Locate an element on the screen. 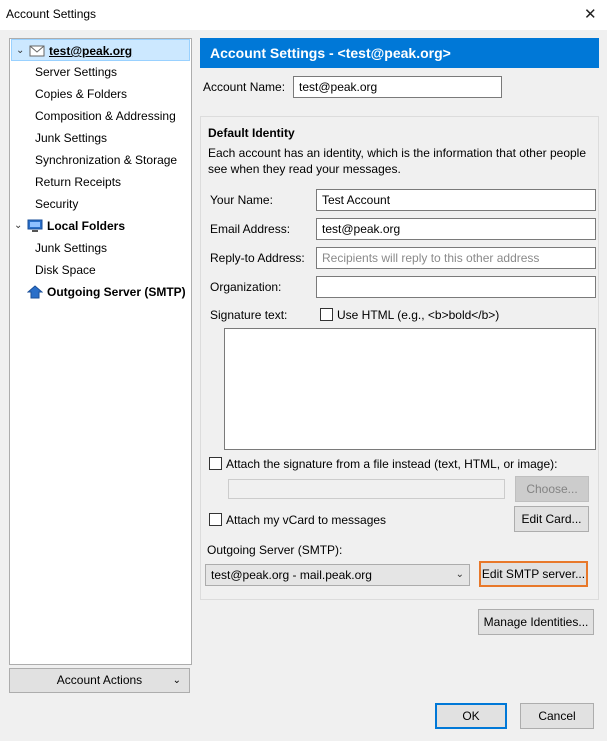  tree-item-local-junk-settings: Junk Settings is located at coordinates (100, 248).